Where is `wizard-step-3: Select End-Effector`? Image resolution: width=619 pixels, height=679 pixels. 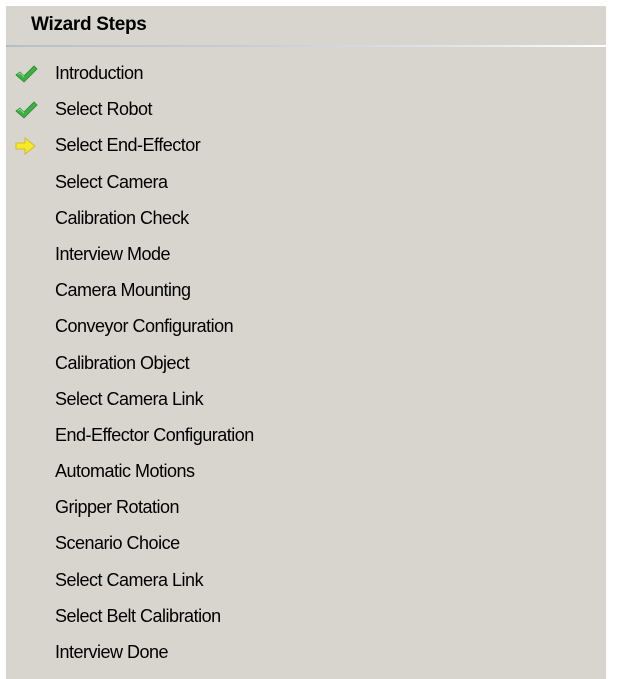 wizard-step-3: Select End-Effector is located at coordinates (306, 148).